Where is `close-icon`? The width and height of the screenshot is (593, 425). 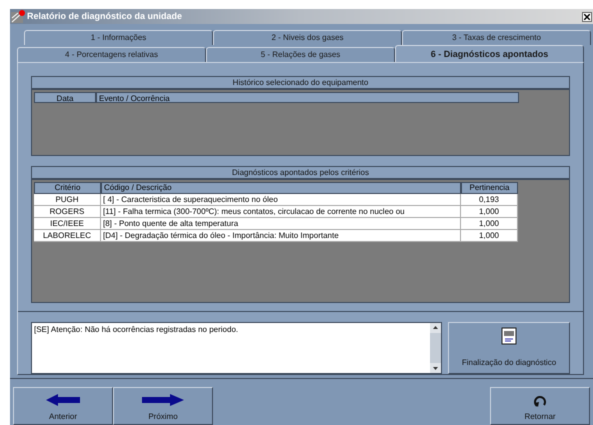
close-icon is located at coordinates (587, 17).